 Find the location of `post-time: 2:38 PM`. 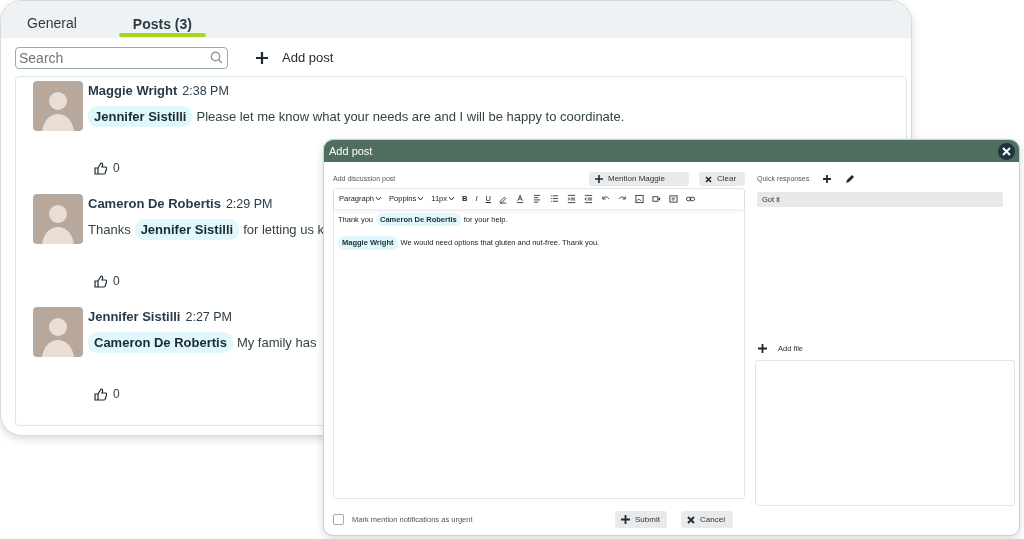

post-time: 2:38 PM is located at coordinates (205, 91).